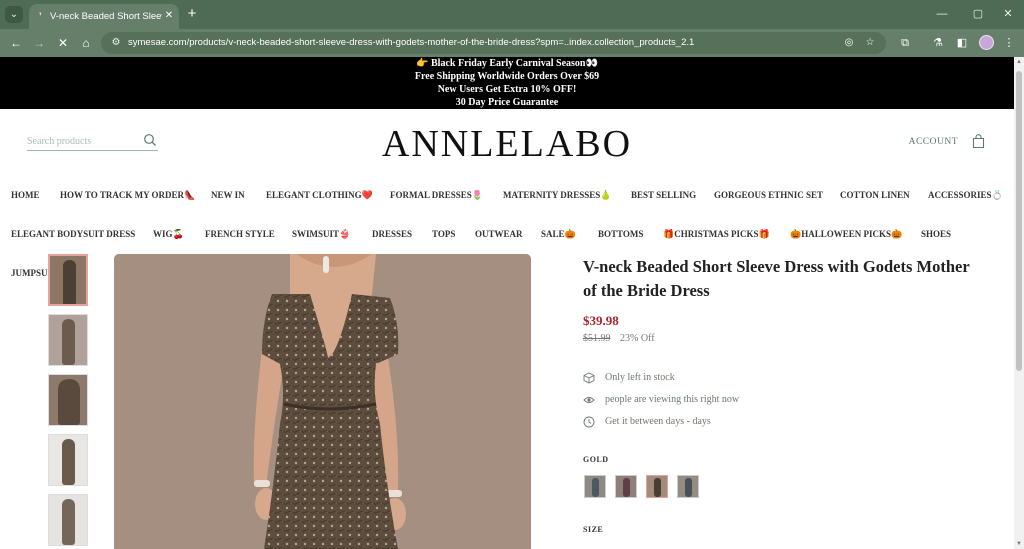 This screenshot has height=549, width=1024. What do you see at coordinates (620, 234) in the screenshot?
I see `nav-item-bottoms: BOTTOMS` at bounding box center [620, 234].